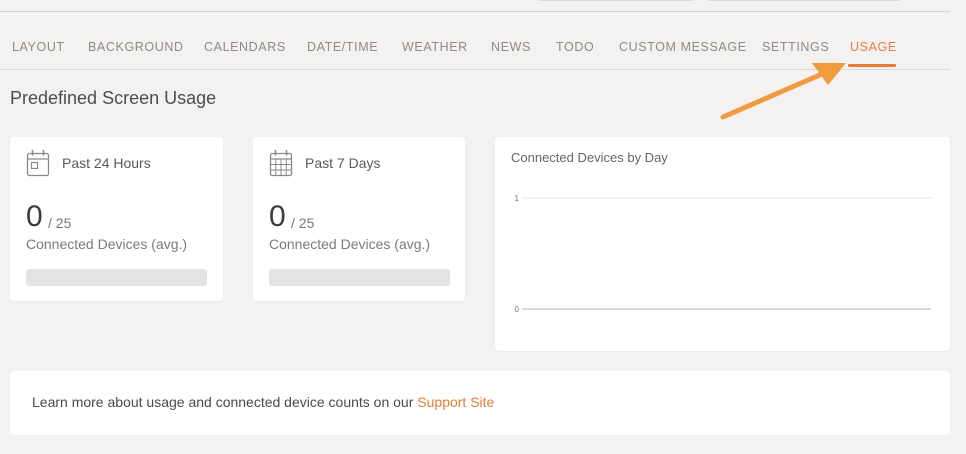  Describe the element at coordinates (106, 163) in the screenshot. I see `card-title: Past 24 Hours` at that location.